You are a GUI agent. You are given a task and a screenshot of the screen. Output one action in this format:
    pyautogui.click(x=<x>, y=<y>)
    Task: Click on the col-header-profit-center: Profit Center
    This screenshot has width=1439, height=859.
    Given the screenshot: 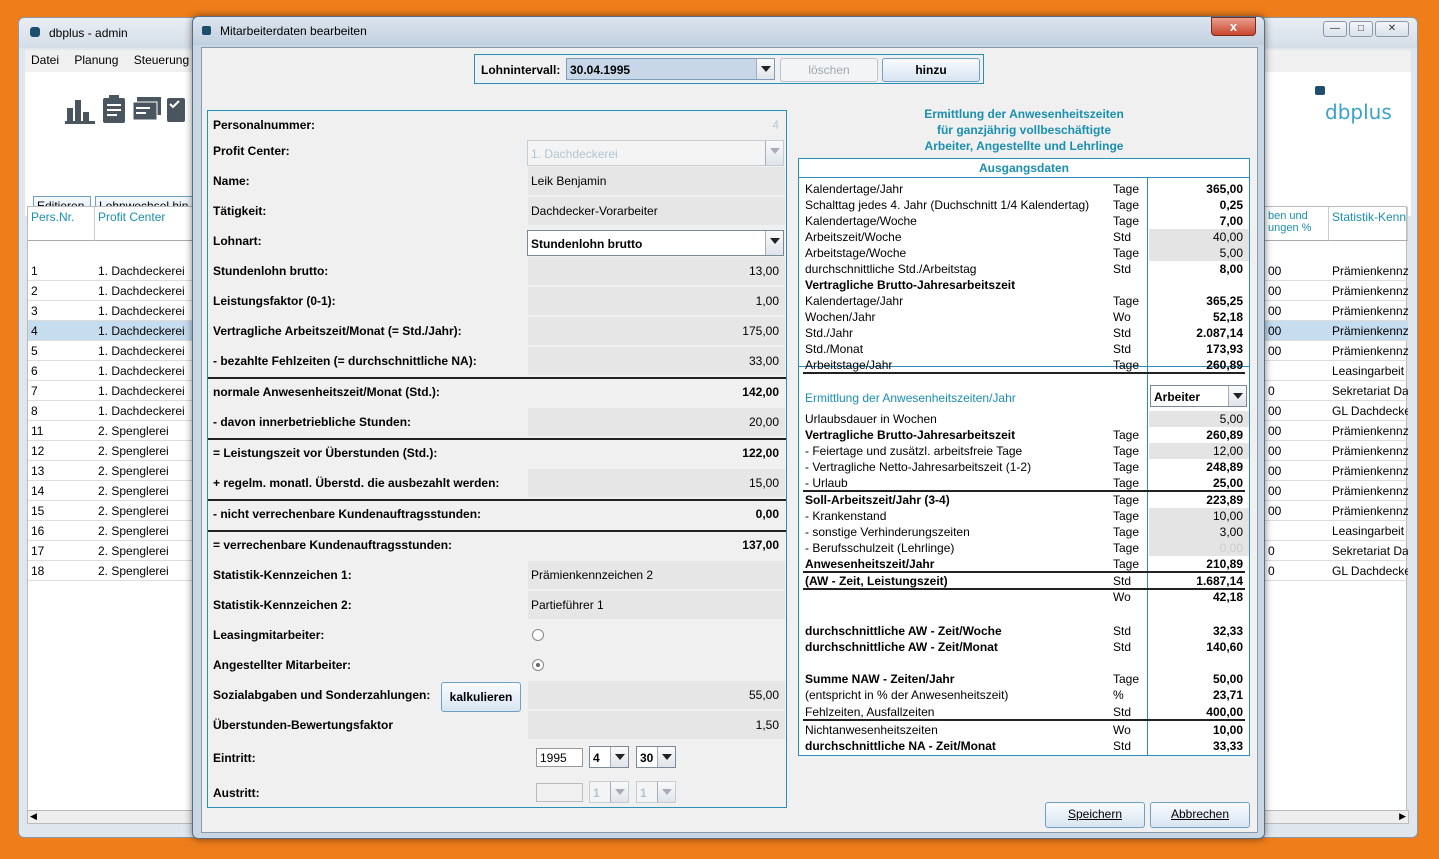 What is the action you would take?
    pyautogui.click(x=146, y=224)
    